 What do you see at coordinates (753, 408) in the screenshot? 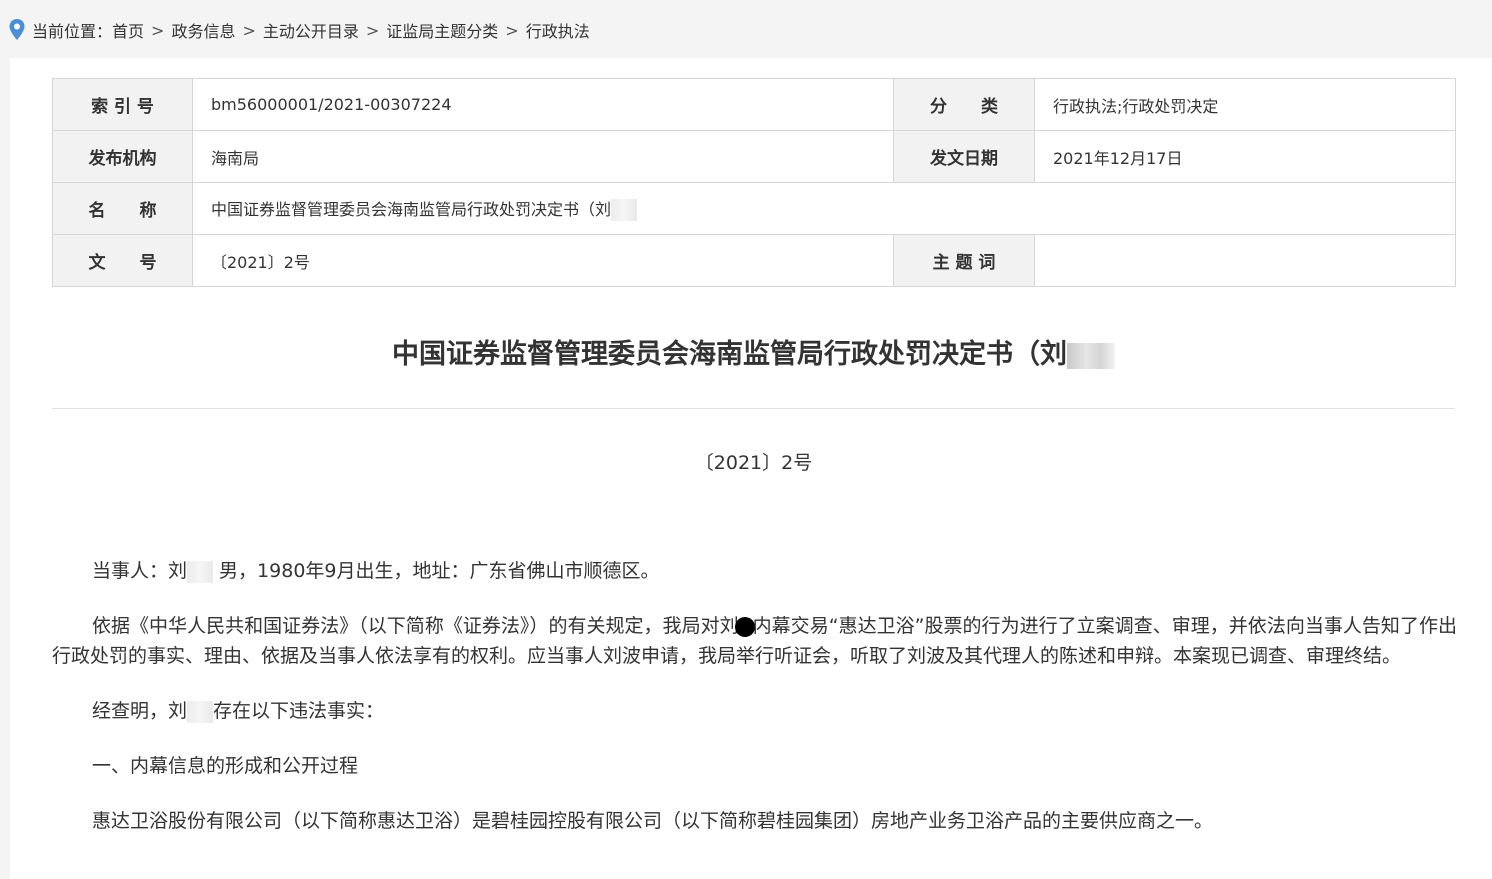
I see `divider` at bounding box center [753, 408].